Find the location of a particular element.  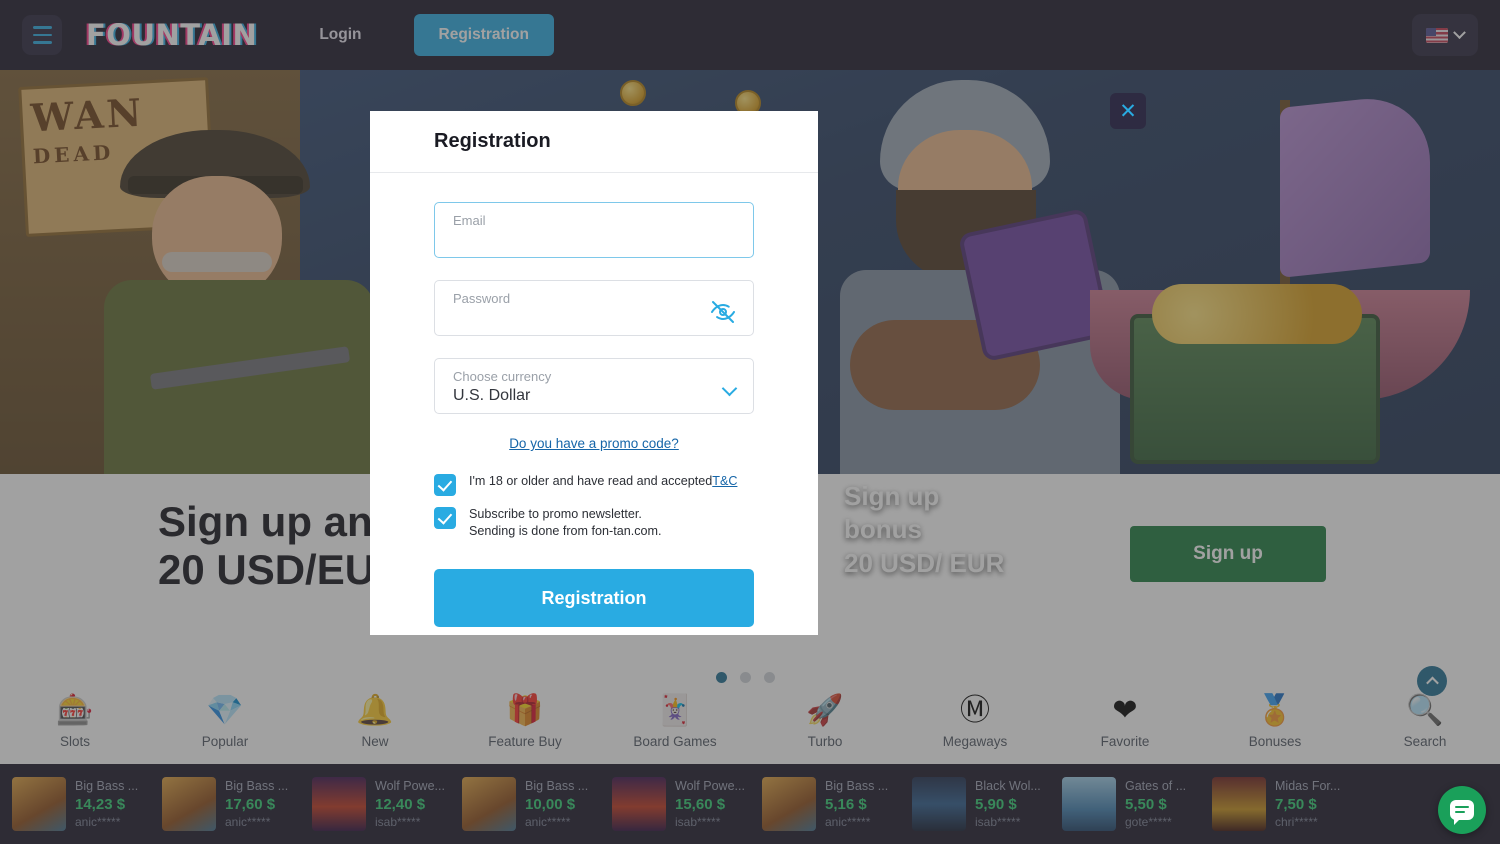

promo-code-link: Do you have a promo code? is located at coordinates (594, 443).